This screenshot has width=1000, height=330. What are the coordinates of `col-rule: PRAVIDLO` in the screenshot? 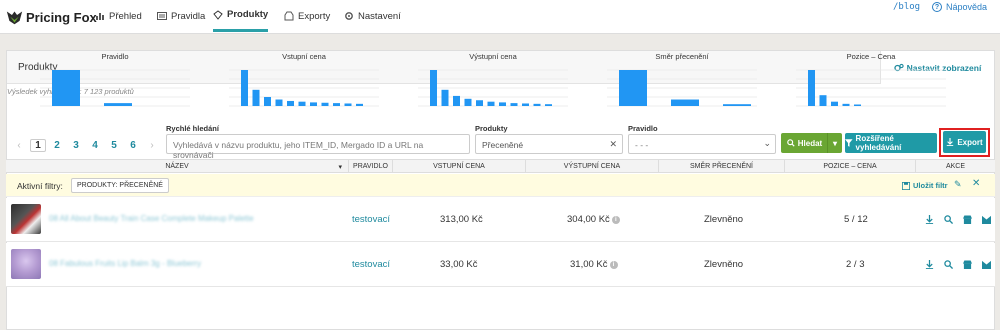 It's located at (371, 166).